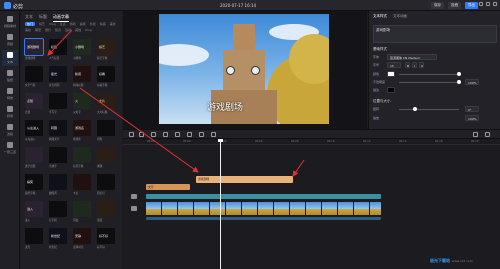 The width and height of the screenshot is (500, 269). I want to click on template-tile: 点赞 点赞, so click(34, 104).